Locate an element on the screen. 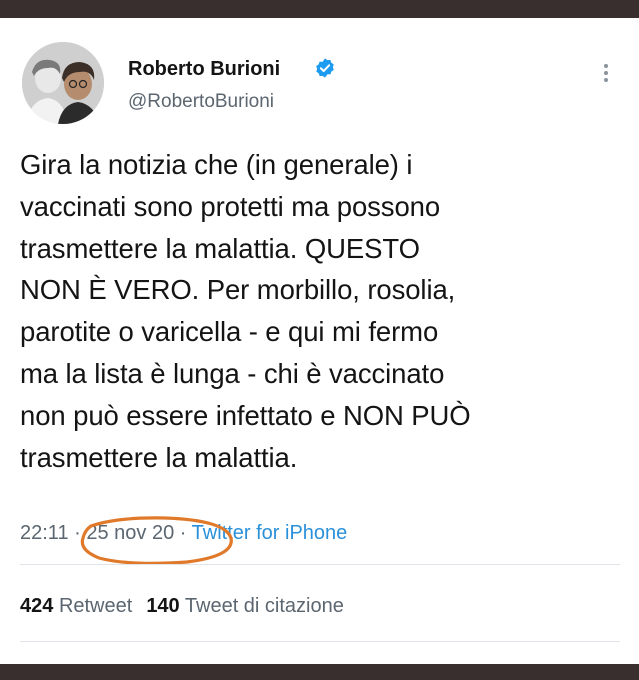 The height and width of the screenshot is (680, 639). annotation-circle is located at coordinates (156, 540).